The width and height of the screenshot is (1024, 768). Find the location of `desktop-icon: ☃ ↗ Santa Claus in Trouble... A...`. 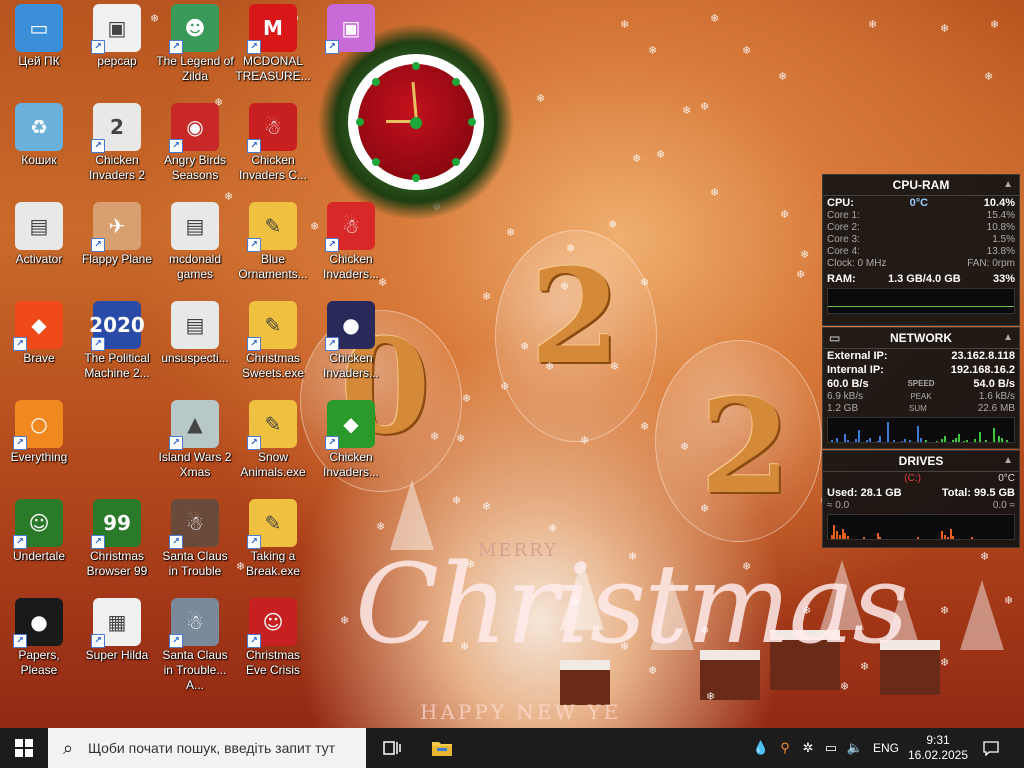

desktop-icon: ☃ ↗ Santa Claus in Trouble... A... is located at coordinates (195, 645).